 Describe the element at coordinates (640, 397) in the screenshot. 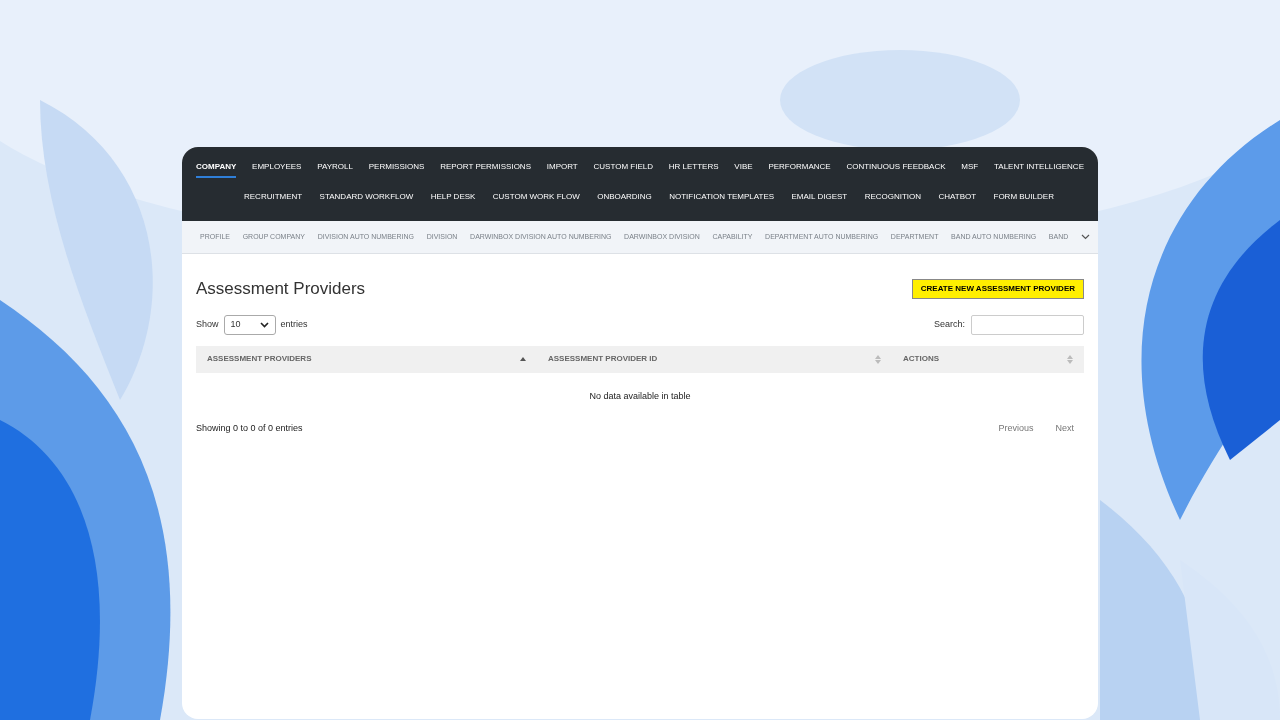

I see `empty-message: No data available in table` at that location.